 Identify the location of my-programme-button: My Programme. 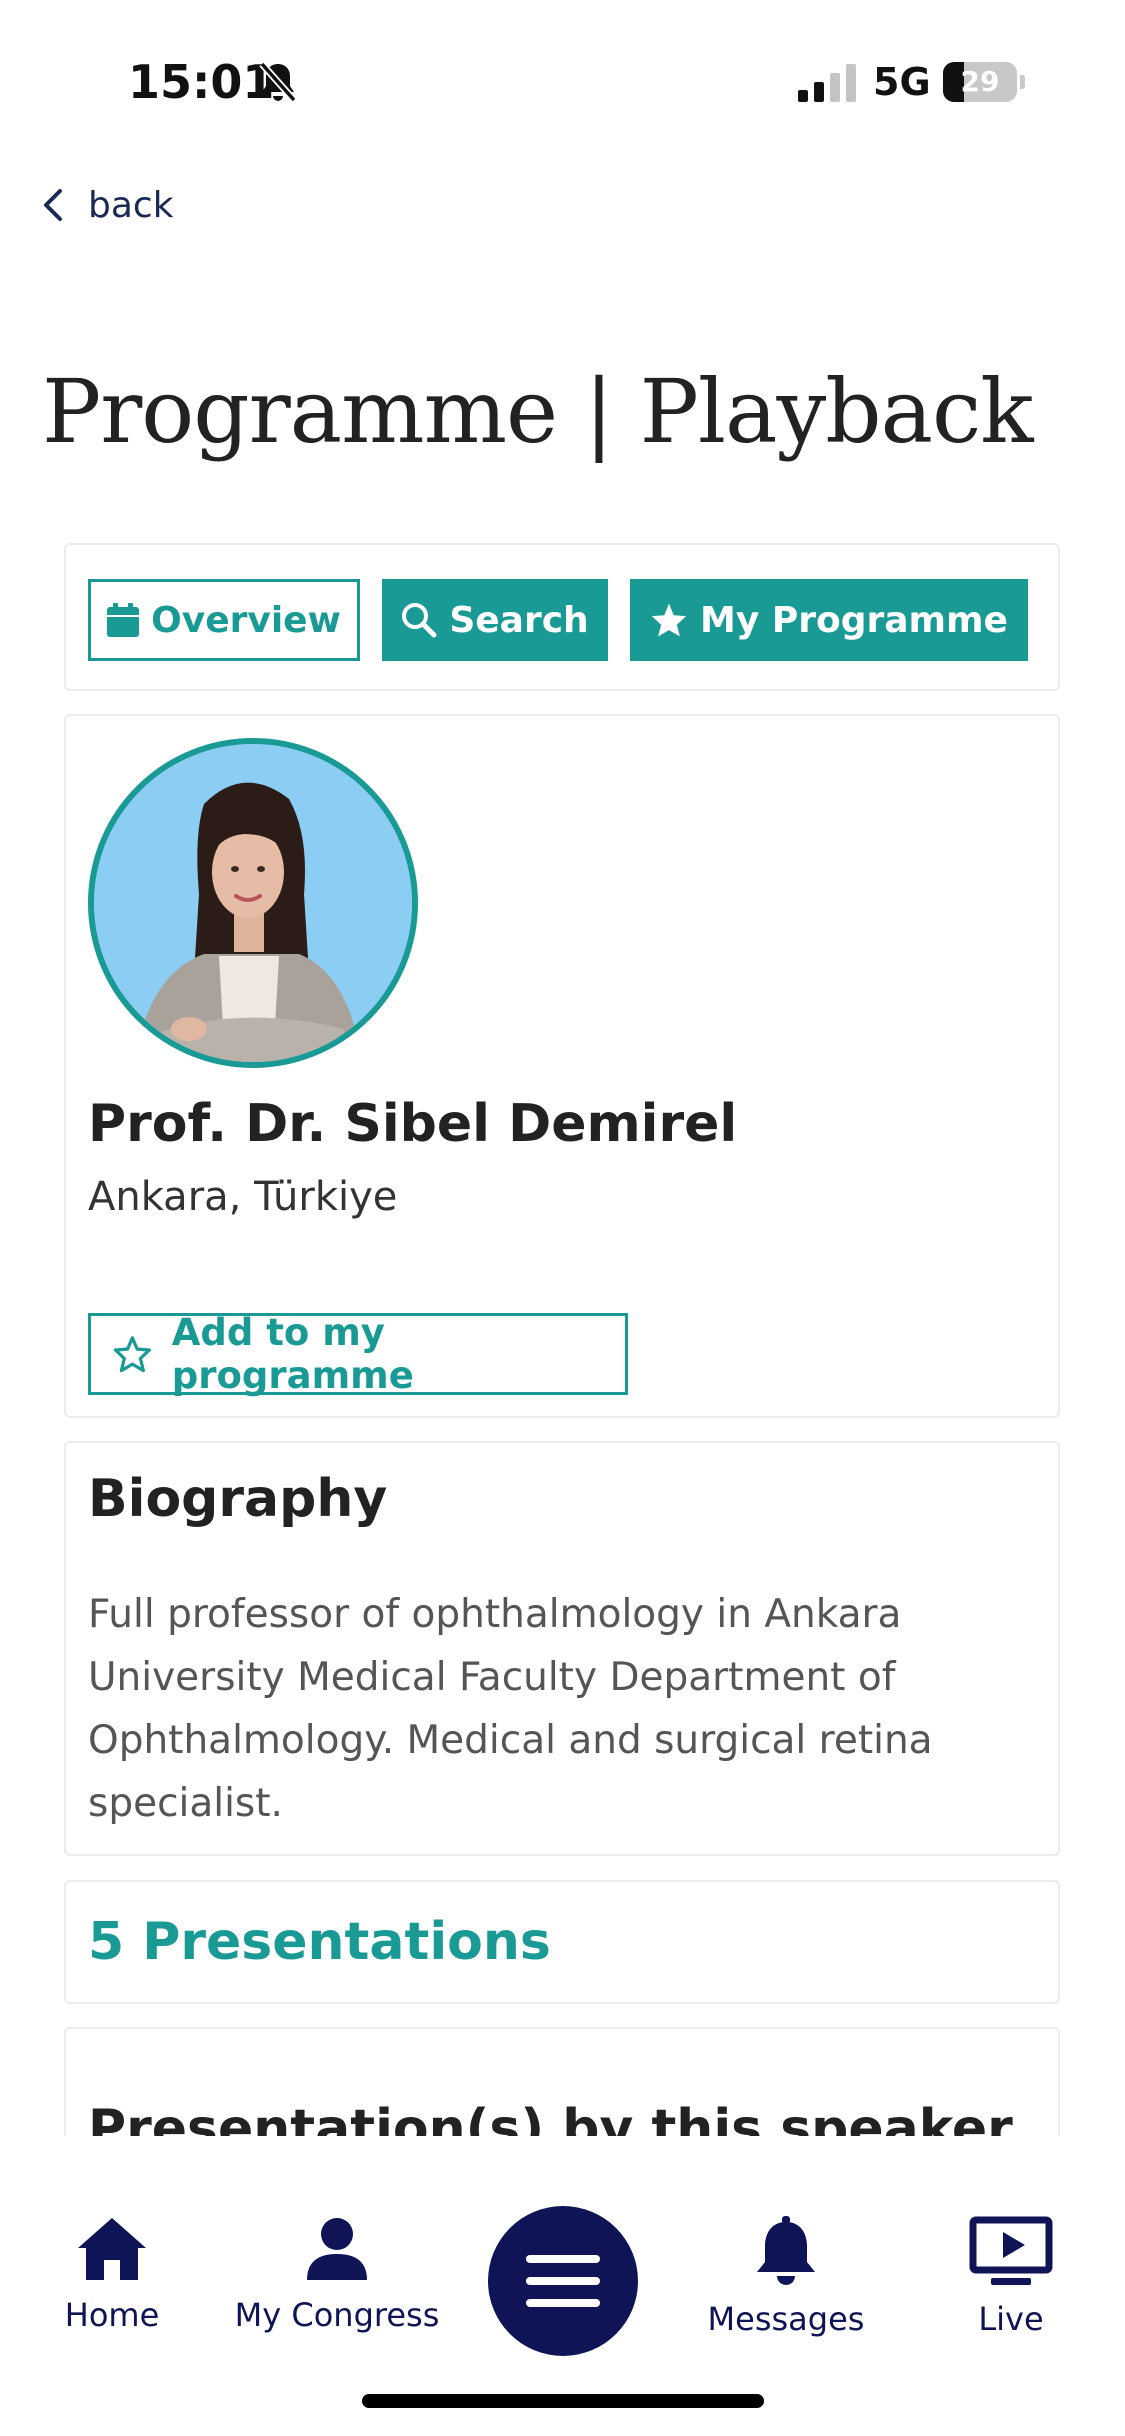
(829, 620).